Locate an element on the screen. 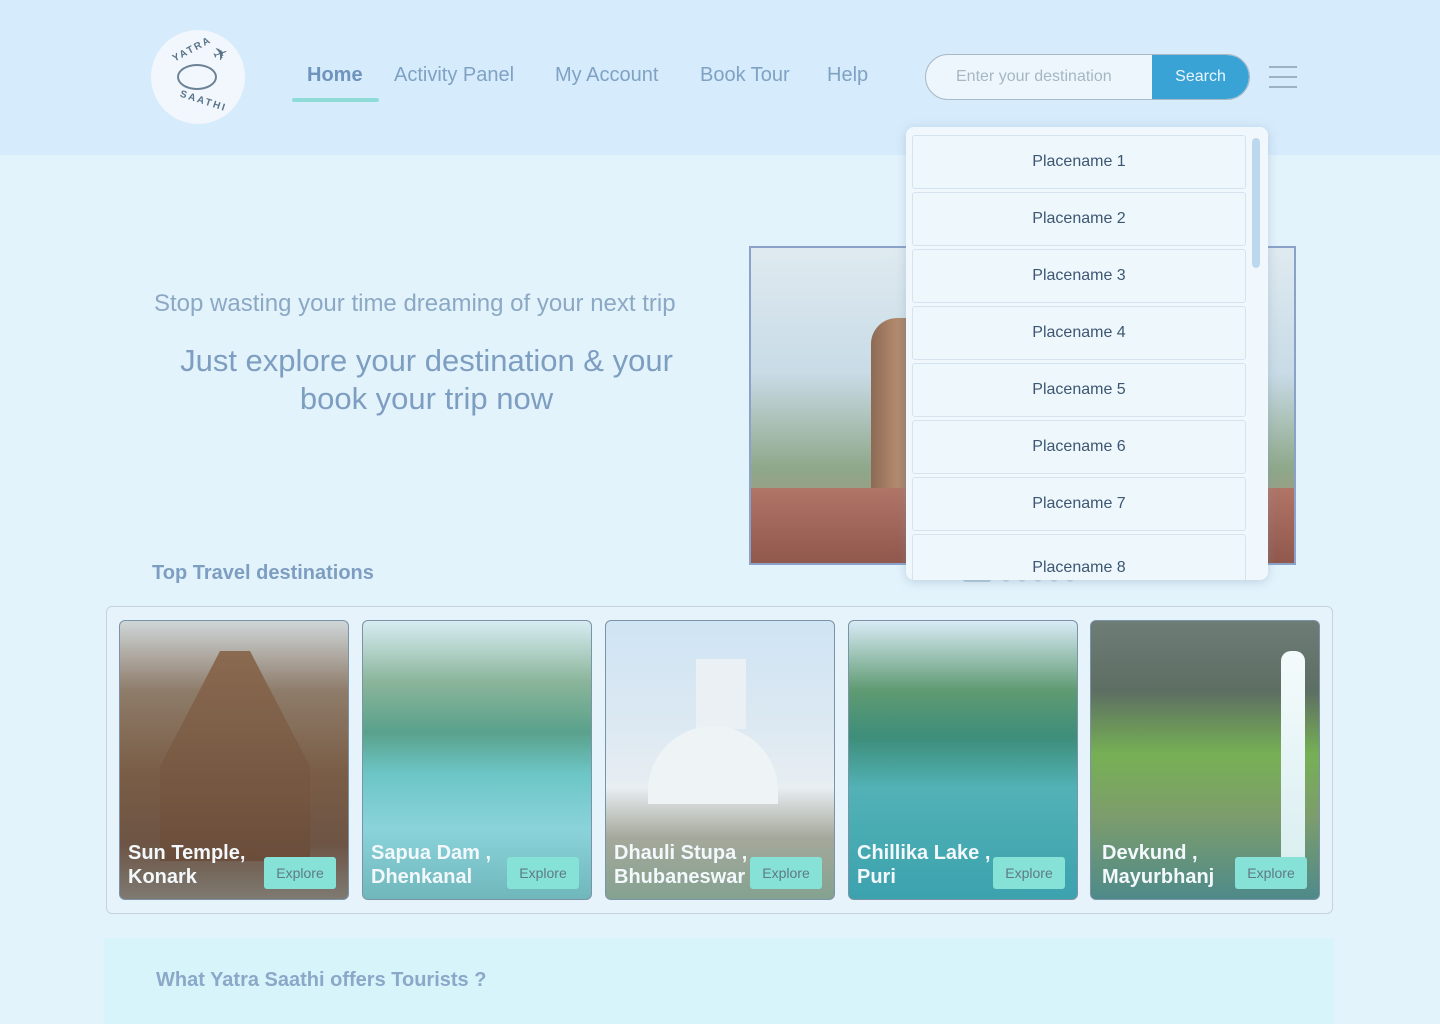 This screenshot has width=1440, height=1024. logo-emblem is located at coordinates (197, 77).